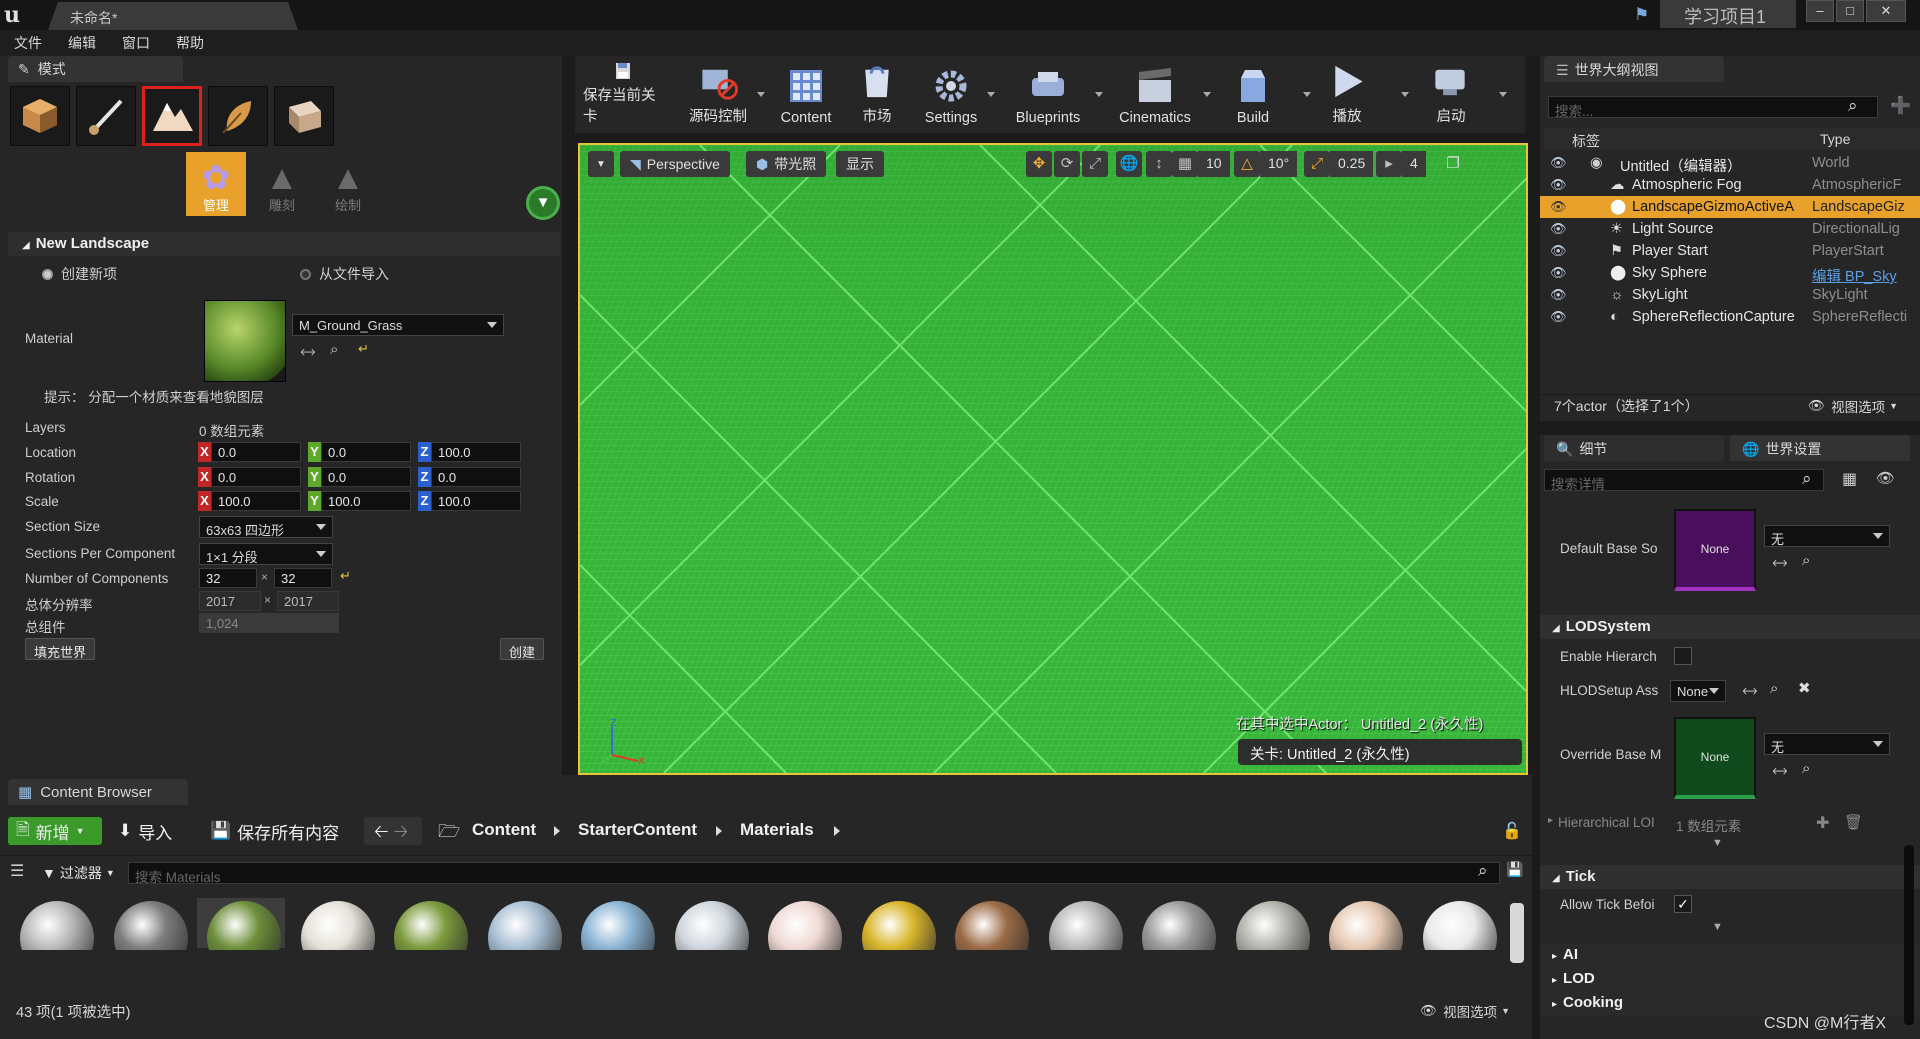 This screenshot has width=1920, height=1039. I want to click on grid-snap-value: 10, so click(1214, 164).